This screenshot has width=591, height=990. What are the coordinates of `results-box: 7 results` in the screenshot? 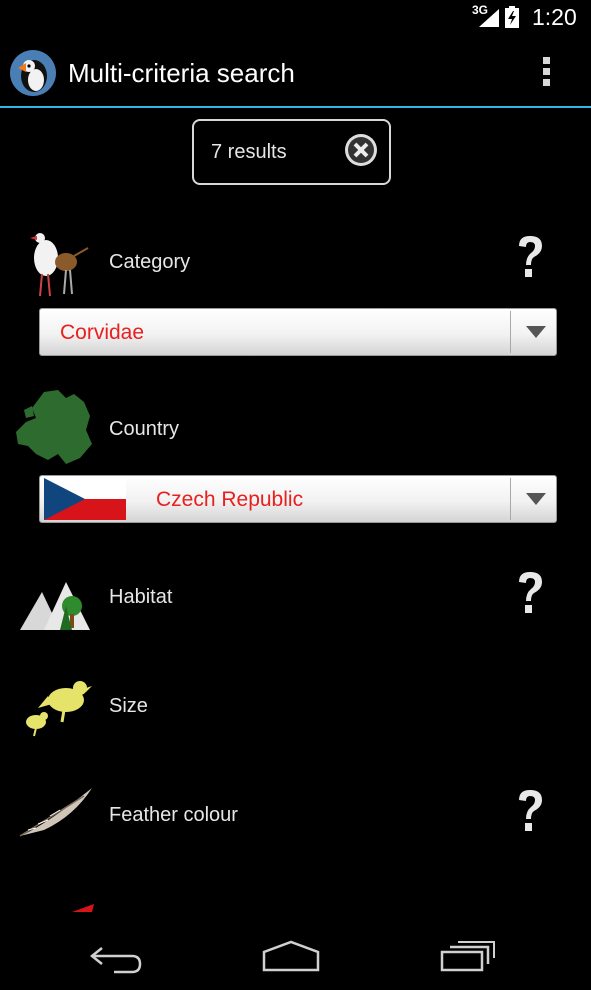 It's located at (291, 152).